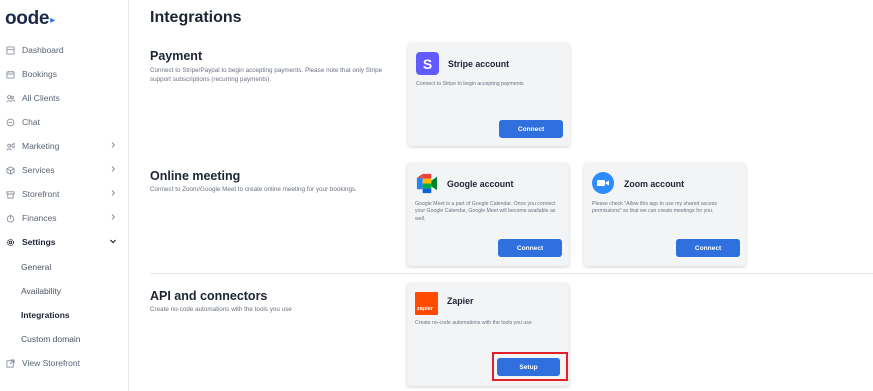  Describe the element at coordinates (51, 339) in the screenshot. I see `sidebar-subitem-custom-domain: Custom domain` at that location.